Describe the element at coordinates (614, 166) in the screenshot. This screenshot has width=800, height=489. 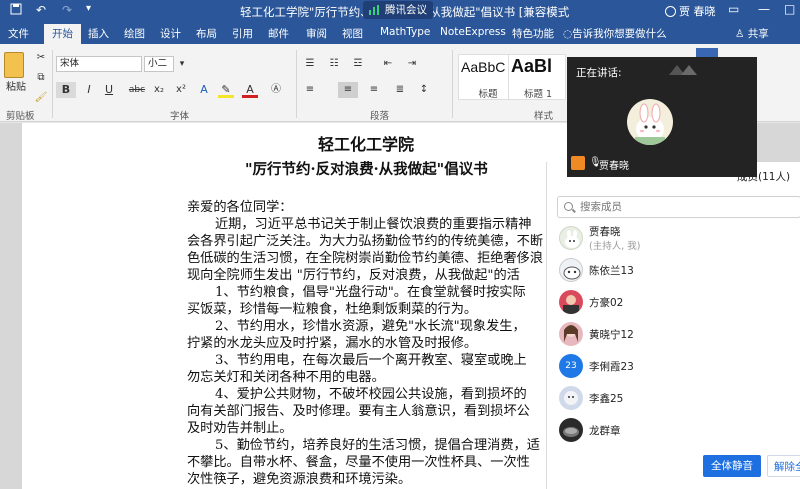
I see `speaker-name: 贾春晓` at that location.